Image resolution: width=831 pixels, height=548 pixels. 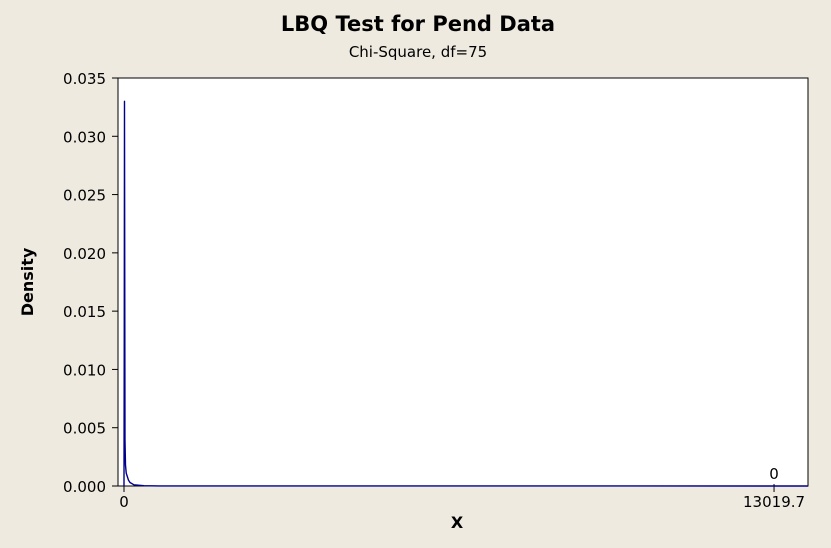 What do you see at coordinates (462, 498) in the screenshot?
I see `x-axis: 0 13019.7` at bounding box center [462, 498].